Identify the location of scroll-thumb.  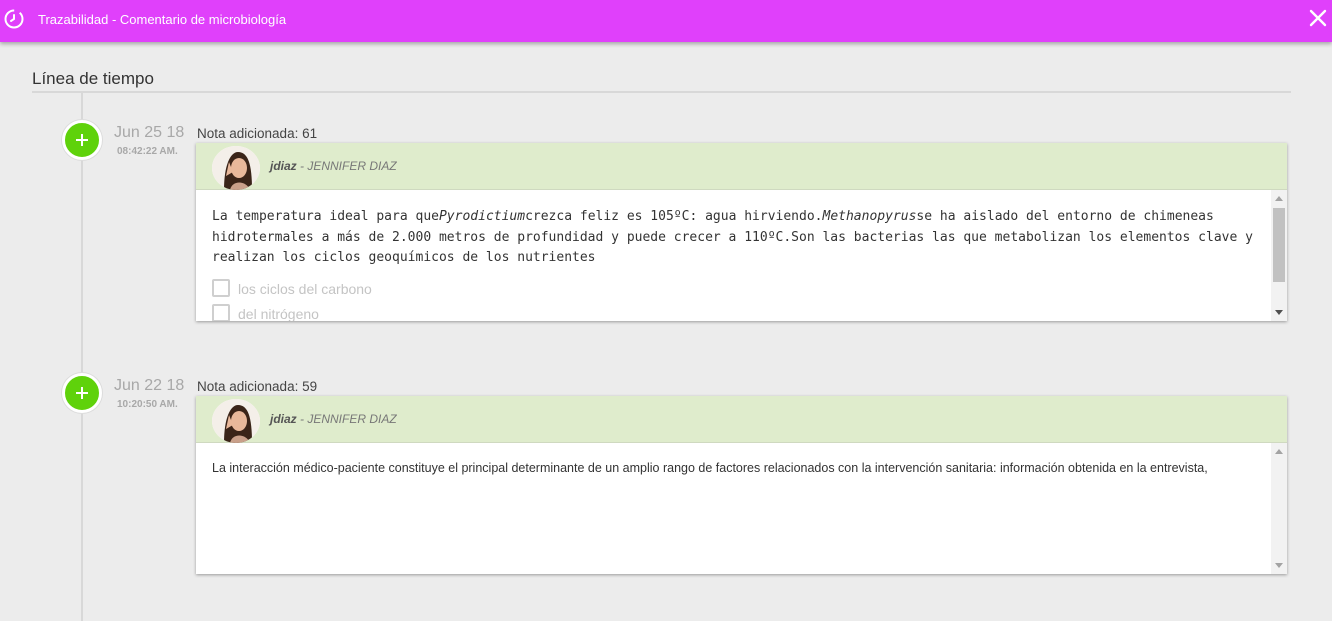
(1279, 245).